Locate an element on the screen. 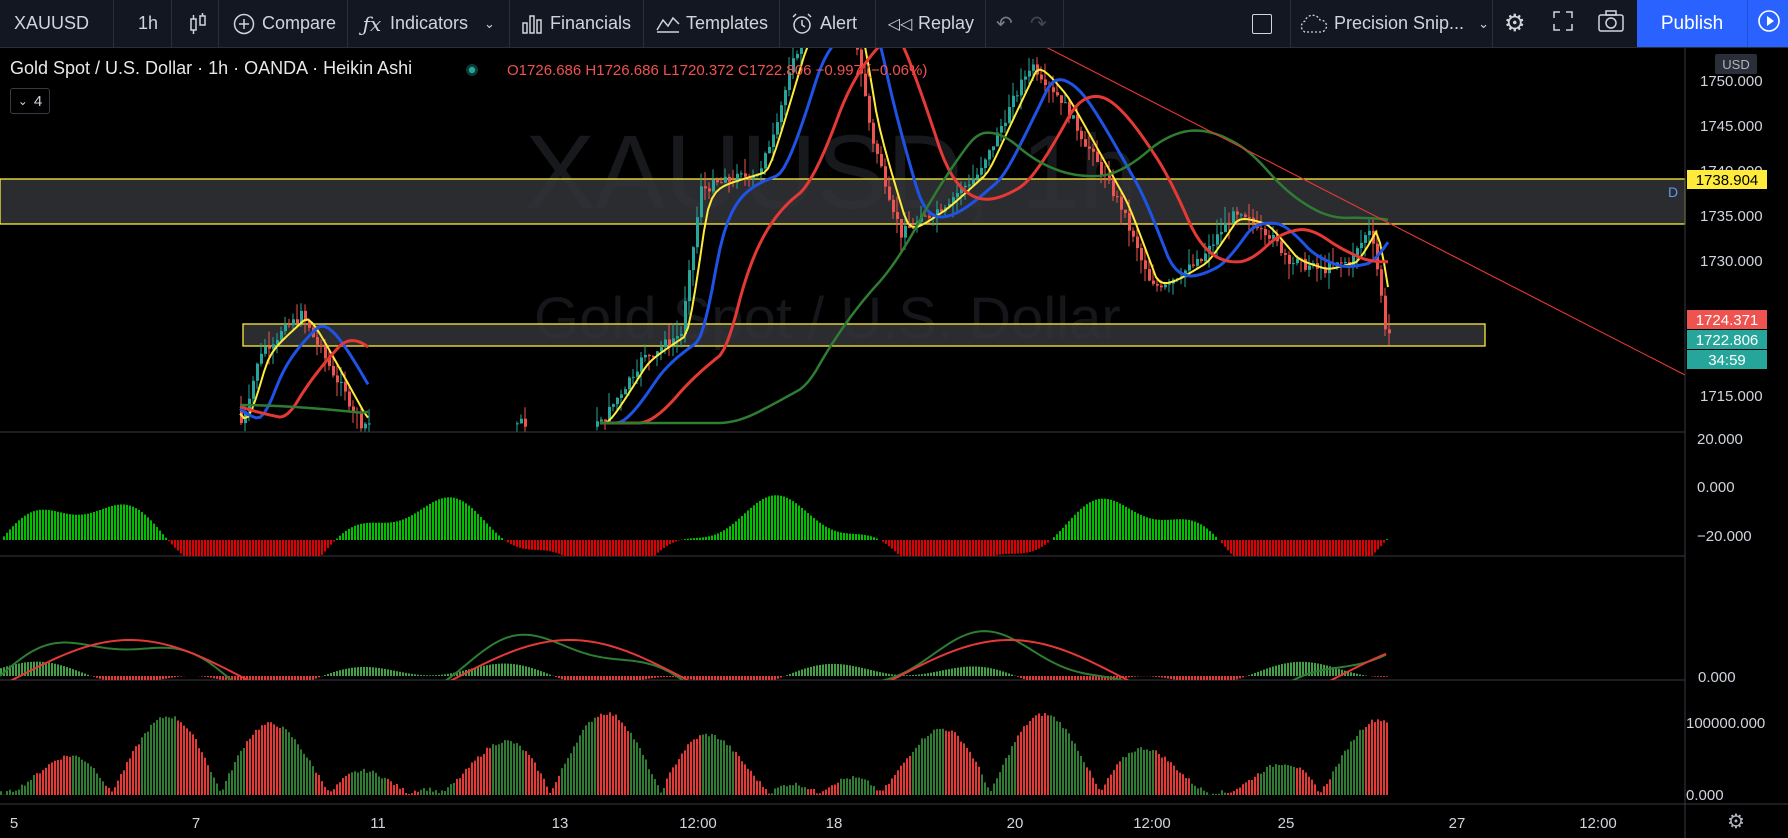 The width and height of the screenshot is (1788, 838). publish-button: Publish is located at coordinates (1692, 23).